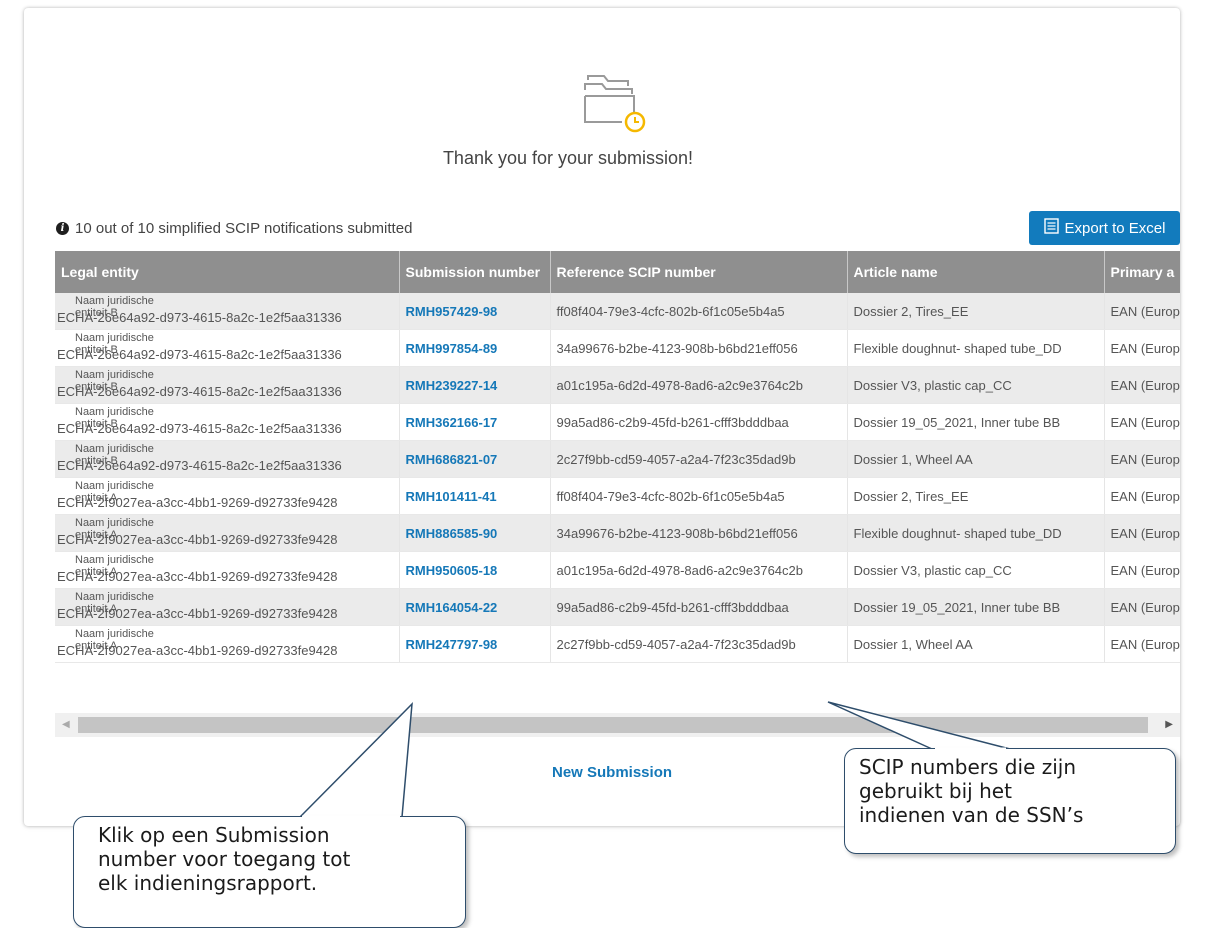 This screenshot has width=1213, height=928. What do you see at coordinates (1115, 228) in the screenshot?
I see `export-label: Export to Excel` at bounding box center [1115, 228].